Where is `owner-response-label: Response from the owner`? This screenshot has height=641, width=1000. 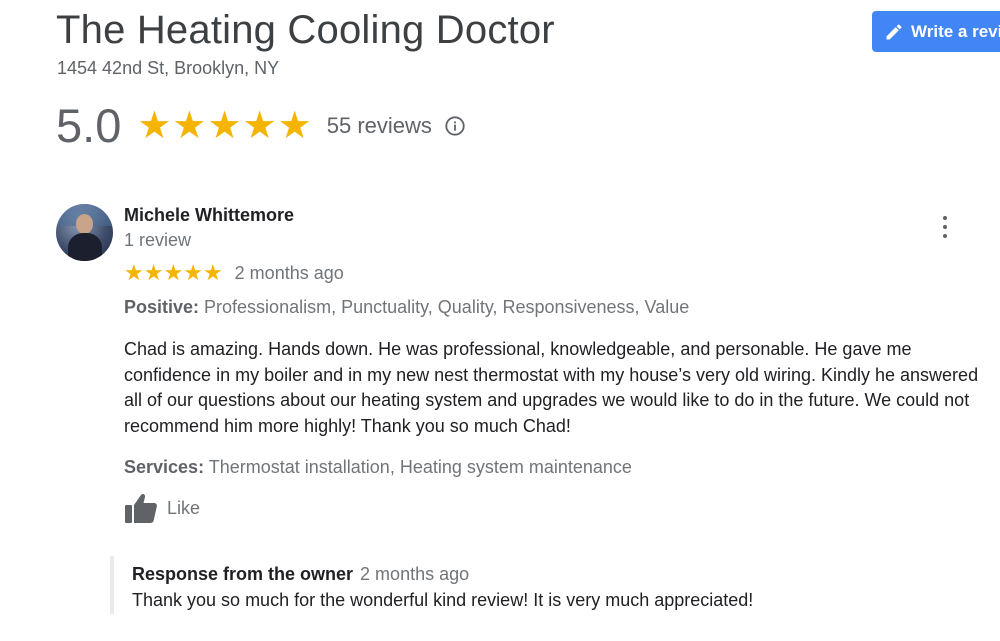 owner-response-label: Response from the owner is located at coordinates (243, 574).